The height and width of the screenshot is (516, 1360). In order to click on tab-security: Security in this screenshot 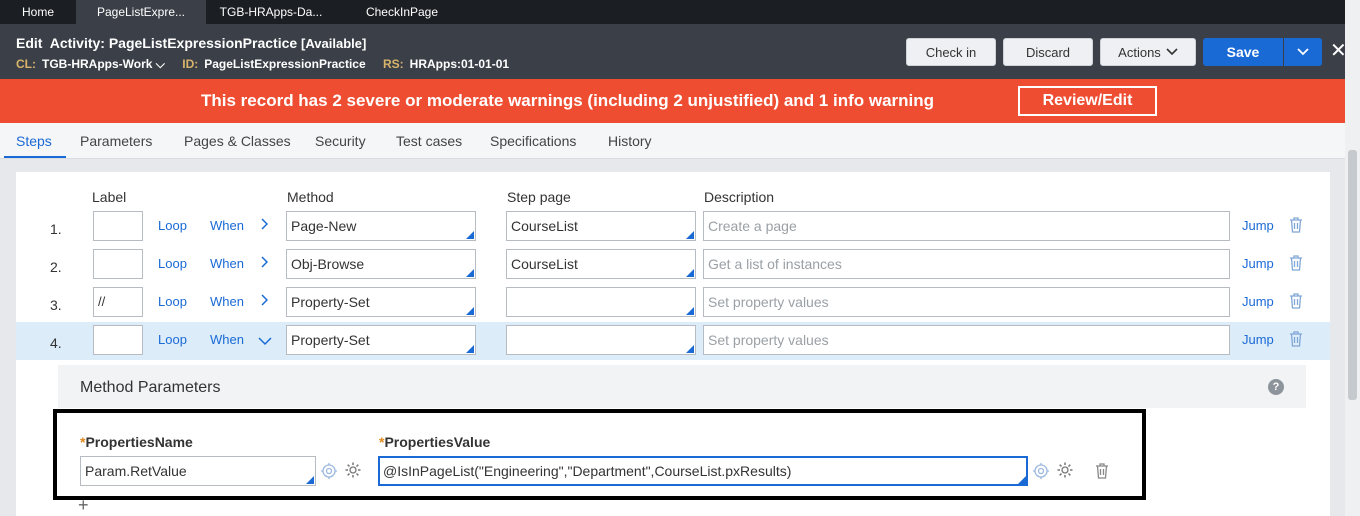, I will do `click(340, 141)`.